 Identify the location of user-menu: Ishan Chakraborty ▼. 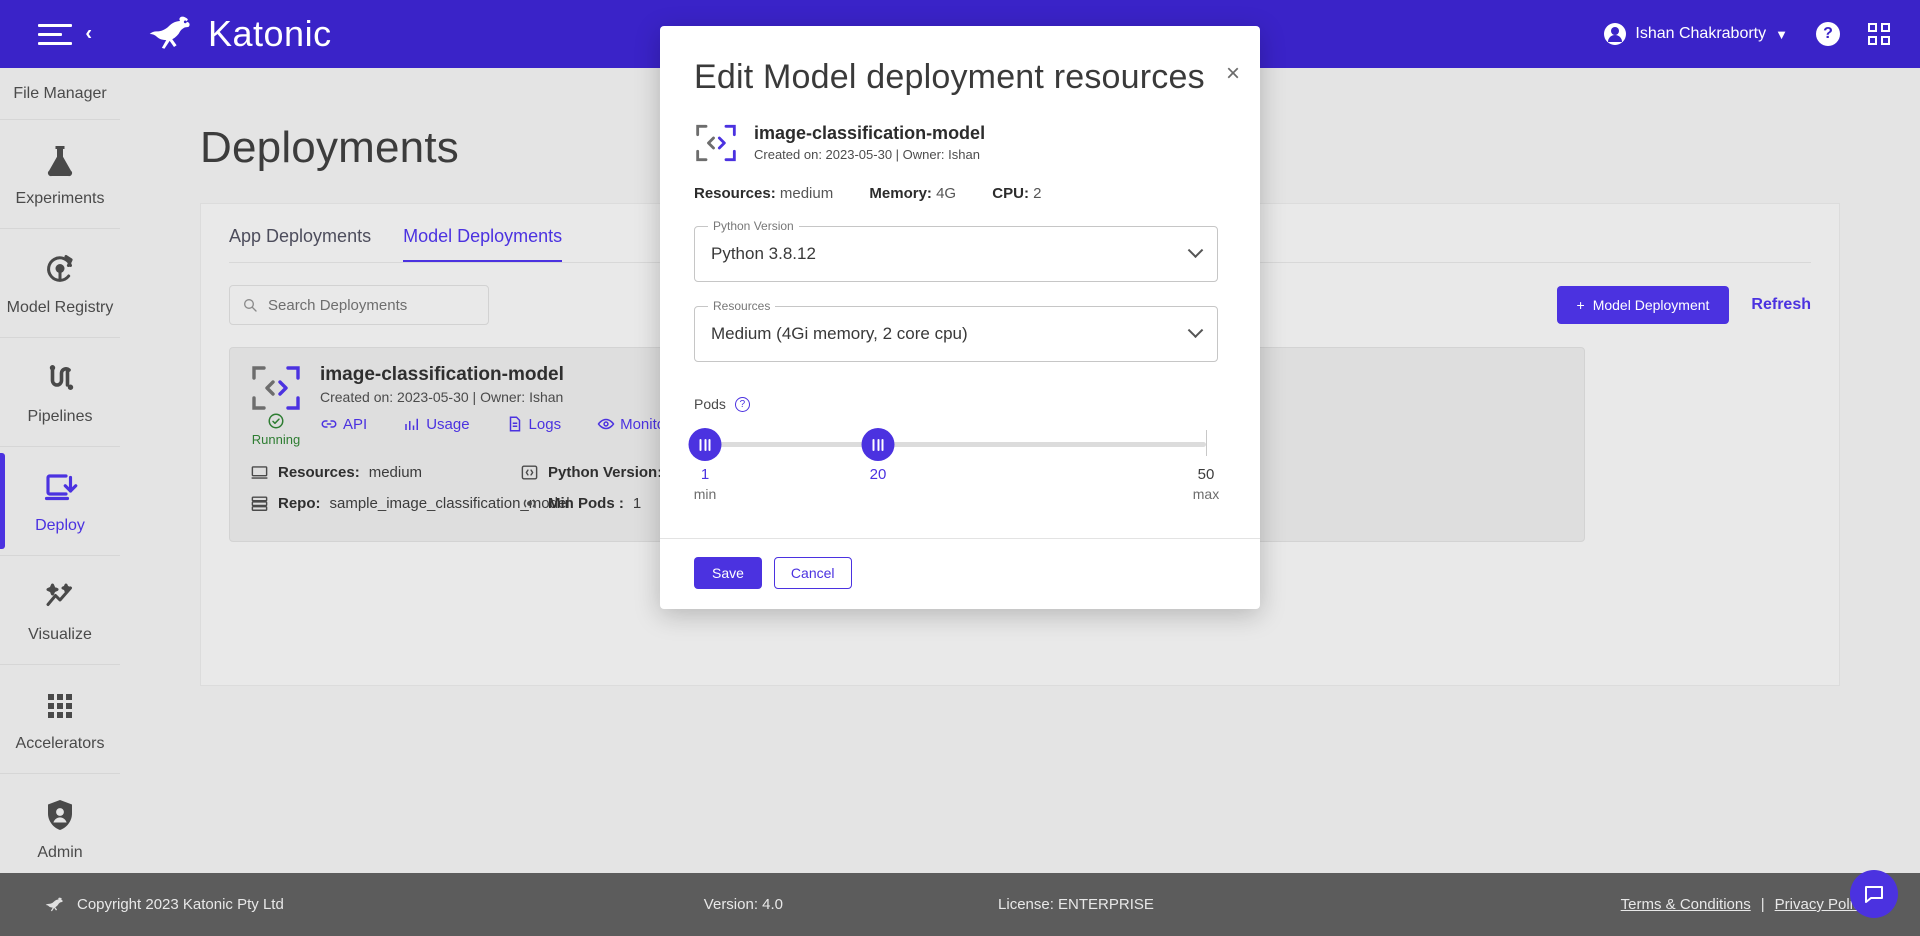
(1696, 34).